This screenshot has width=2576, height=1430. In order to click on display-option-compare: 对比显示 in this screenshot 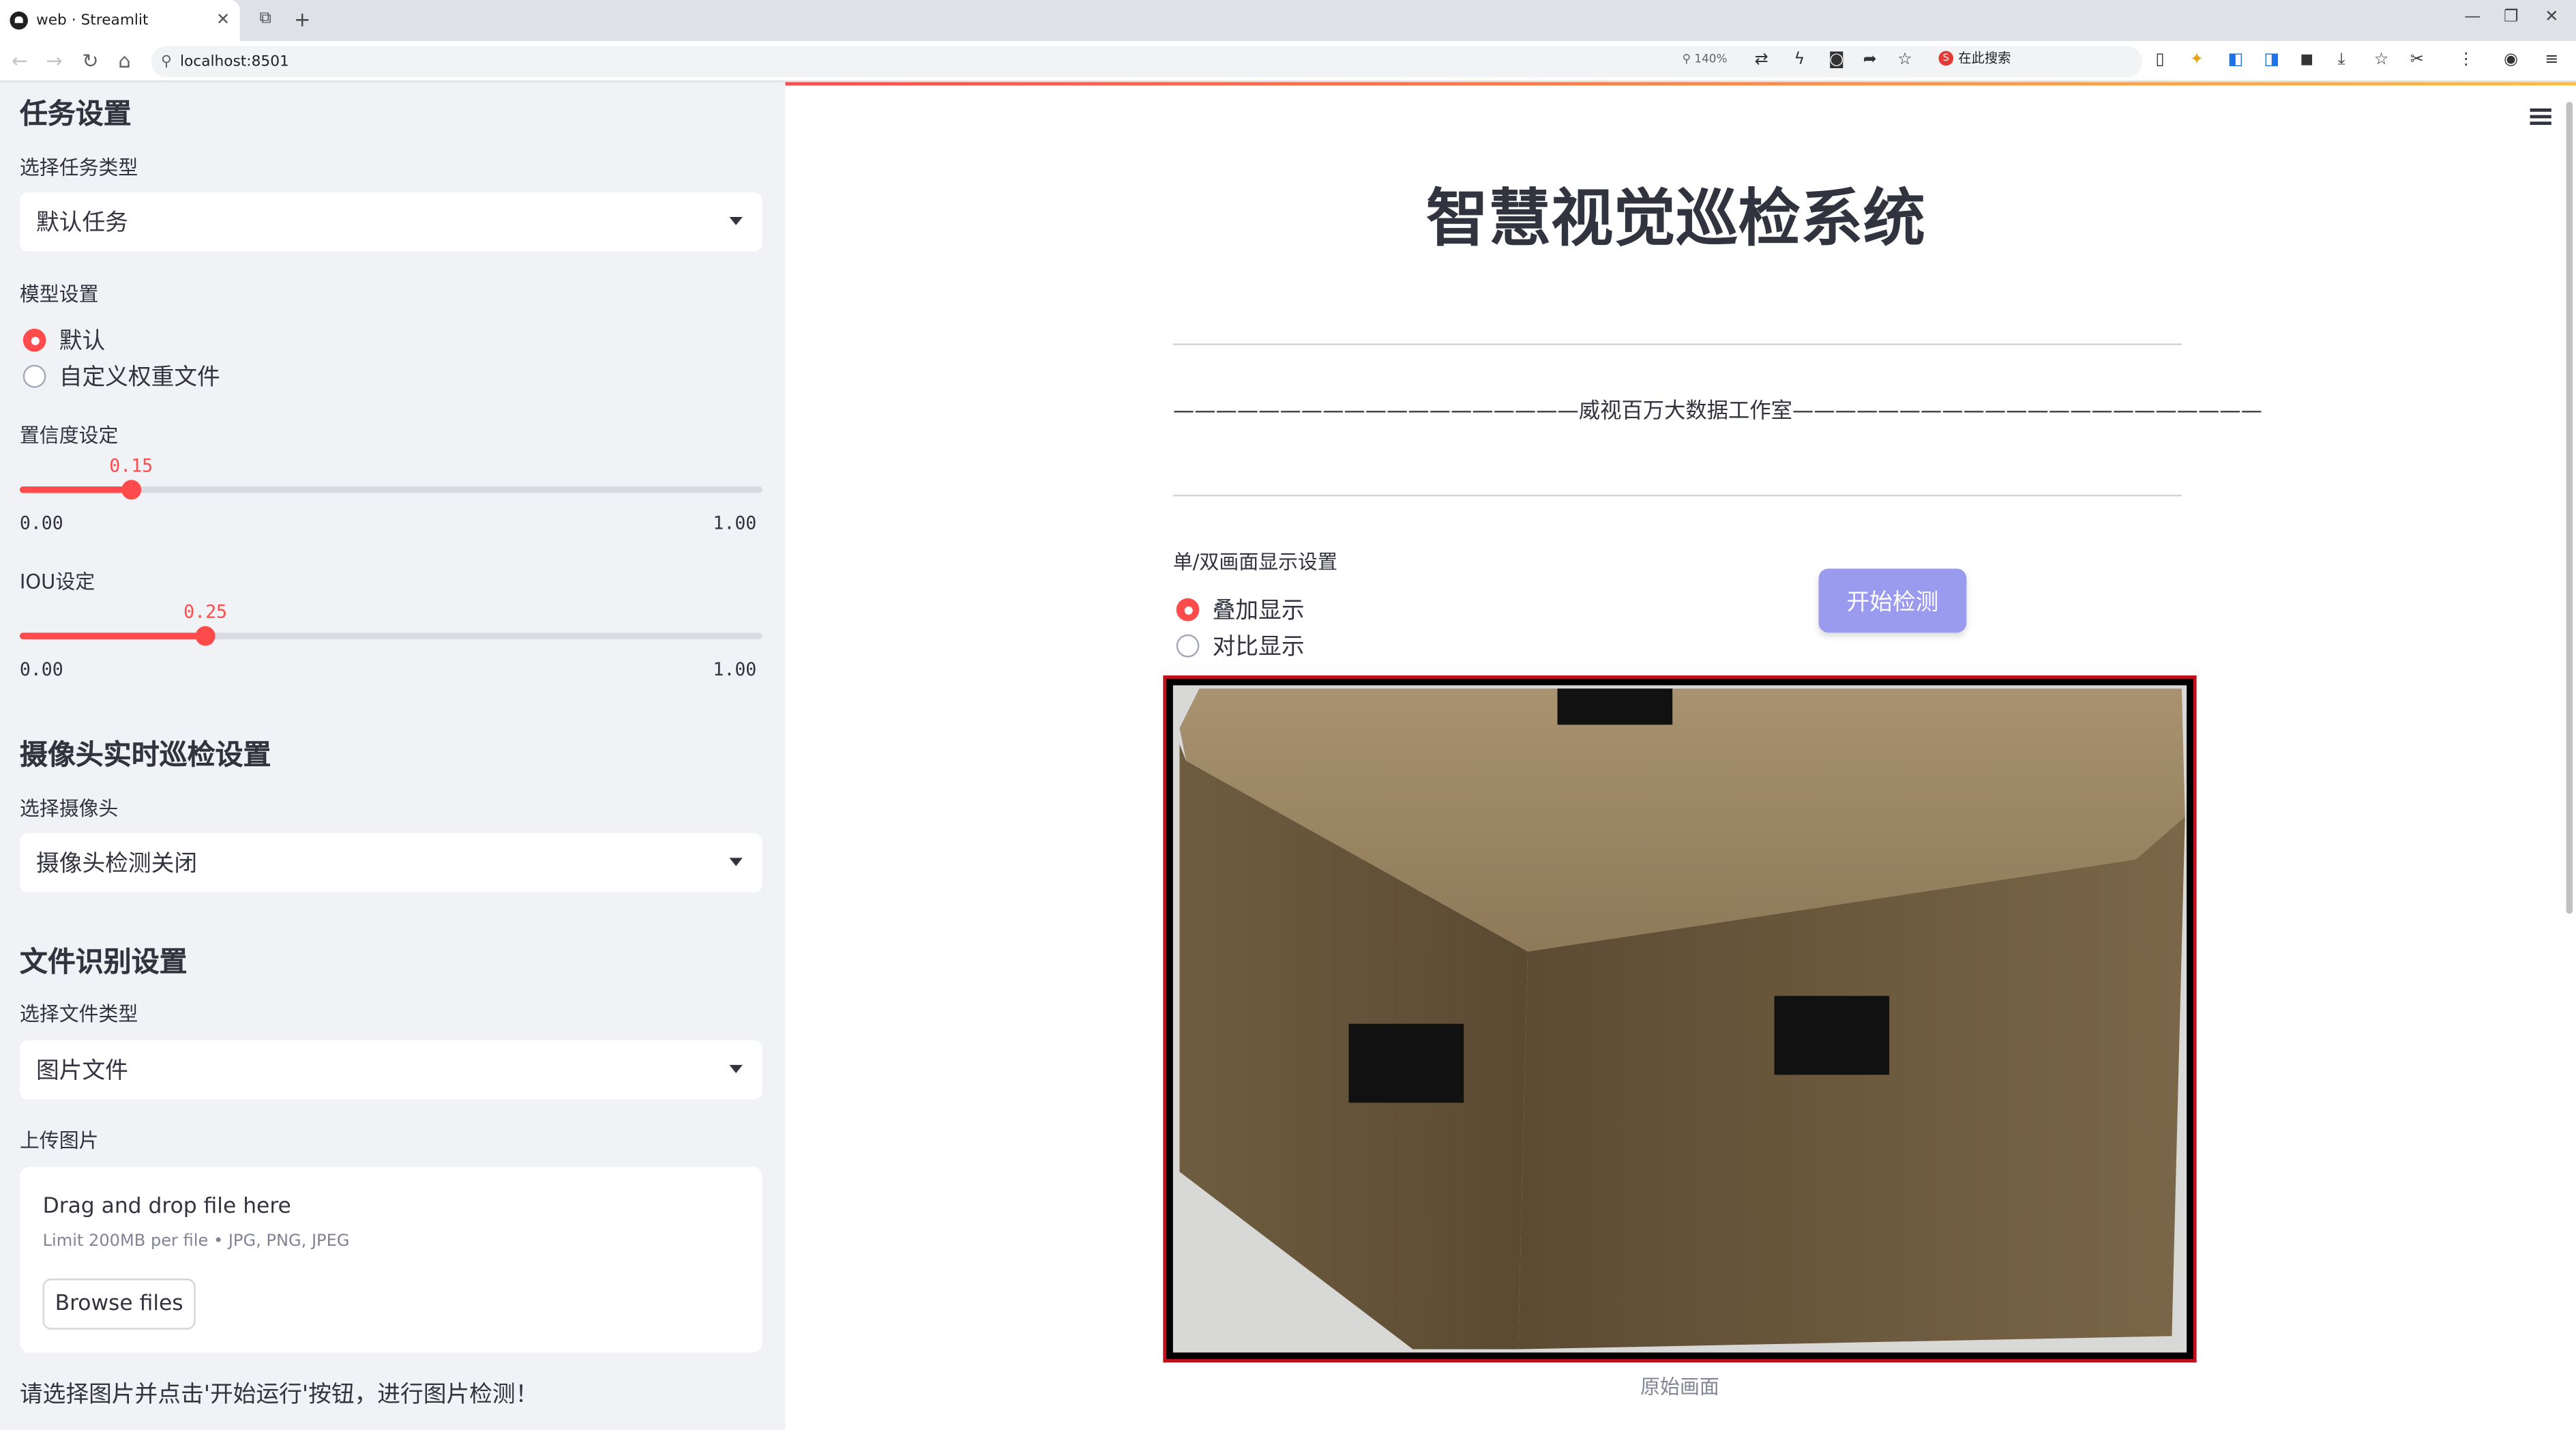, I will do `click(1240, 646)`.